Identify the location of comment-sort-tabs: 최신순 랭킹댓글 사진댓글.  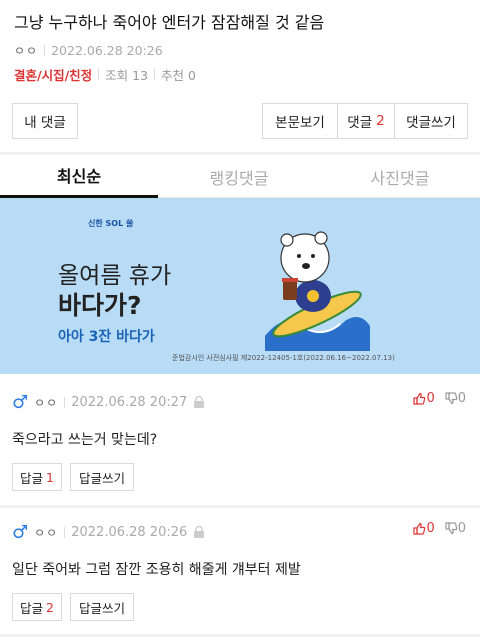
(240, 176).